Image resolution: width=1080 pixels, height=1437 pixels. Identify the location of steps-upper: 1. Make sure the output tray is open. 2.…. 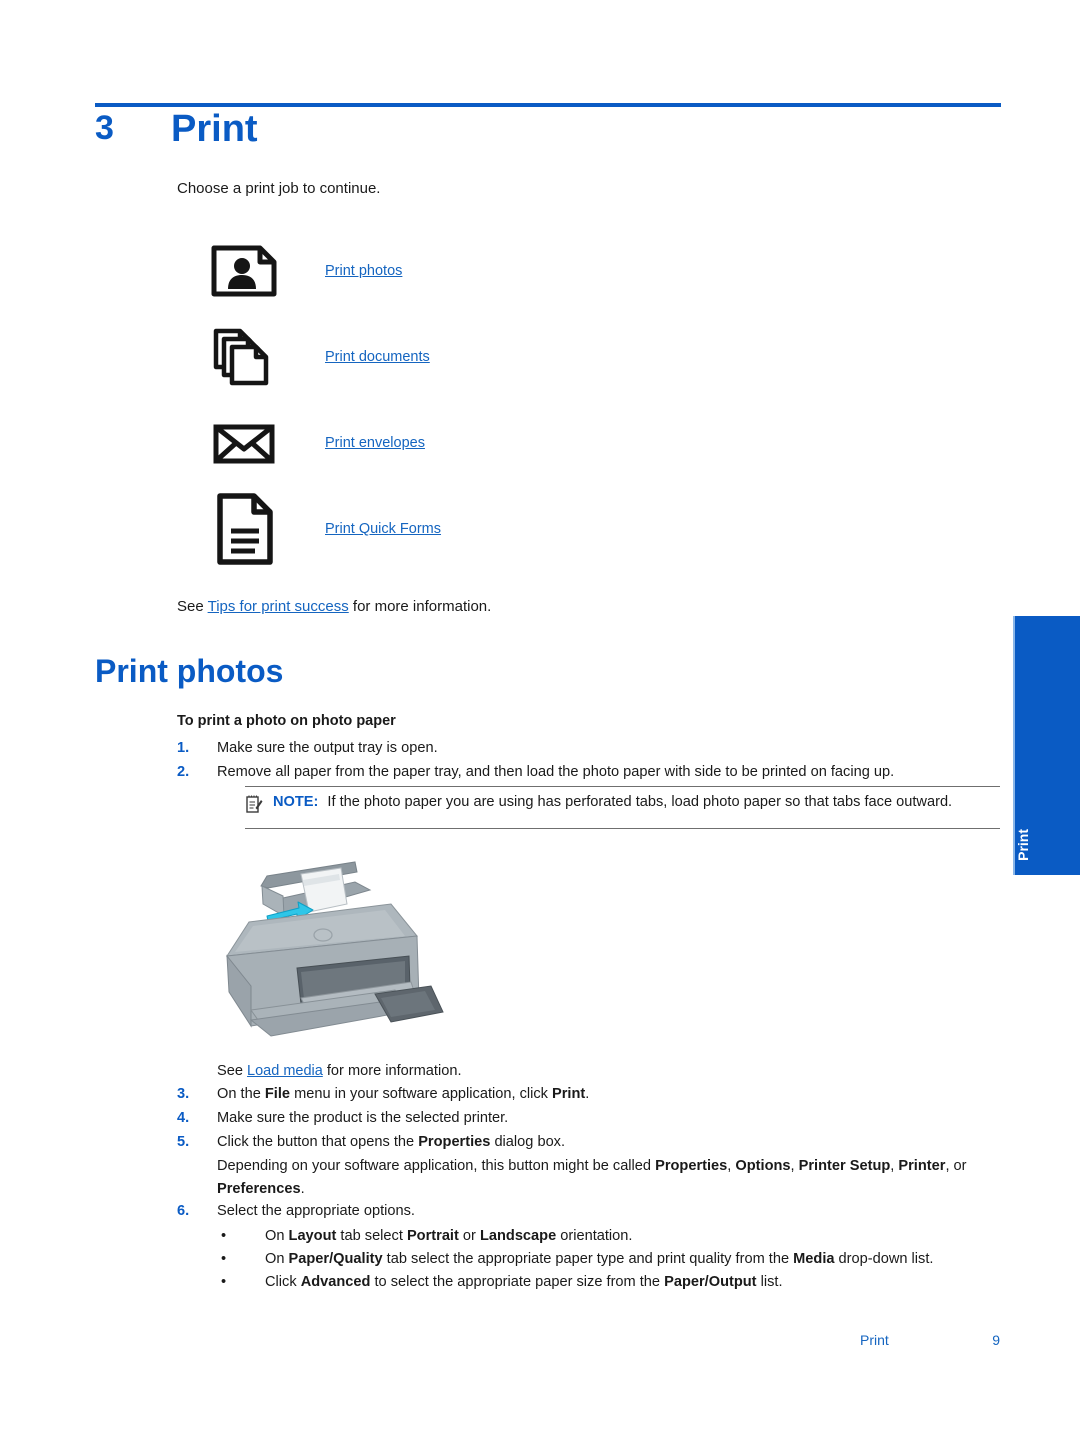
(588, 760).